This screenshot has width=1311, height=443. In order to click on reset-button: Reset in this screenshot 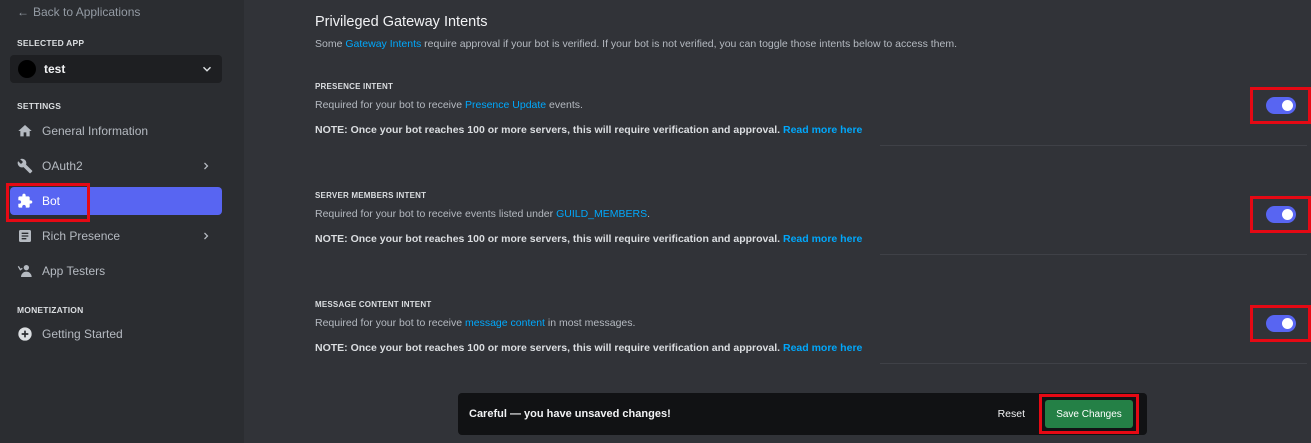, I will do `click(1011, 414)`.